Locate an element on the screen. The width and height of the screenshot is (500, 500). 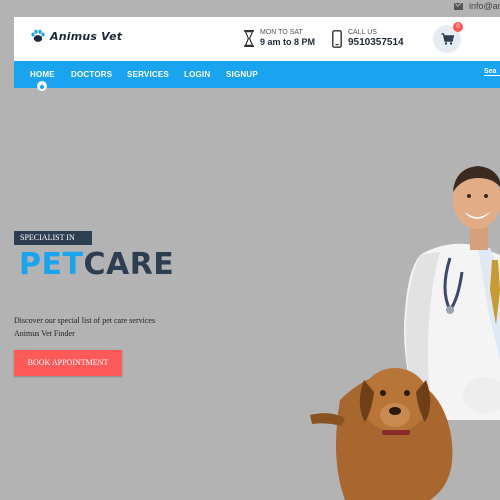
hero-headline: PETCARE is located at coordinates (96, 264).